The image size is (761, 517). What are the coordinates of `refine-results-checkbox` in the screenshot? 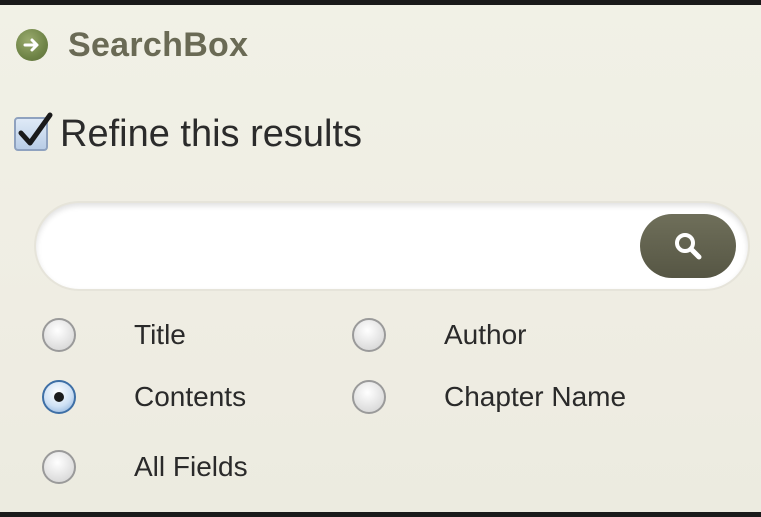 It's located at (33, 131).